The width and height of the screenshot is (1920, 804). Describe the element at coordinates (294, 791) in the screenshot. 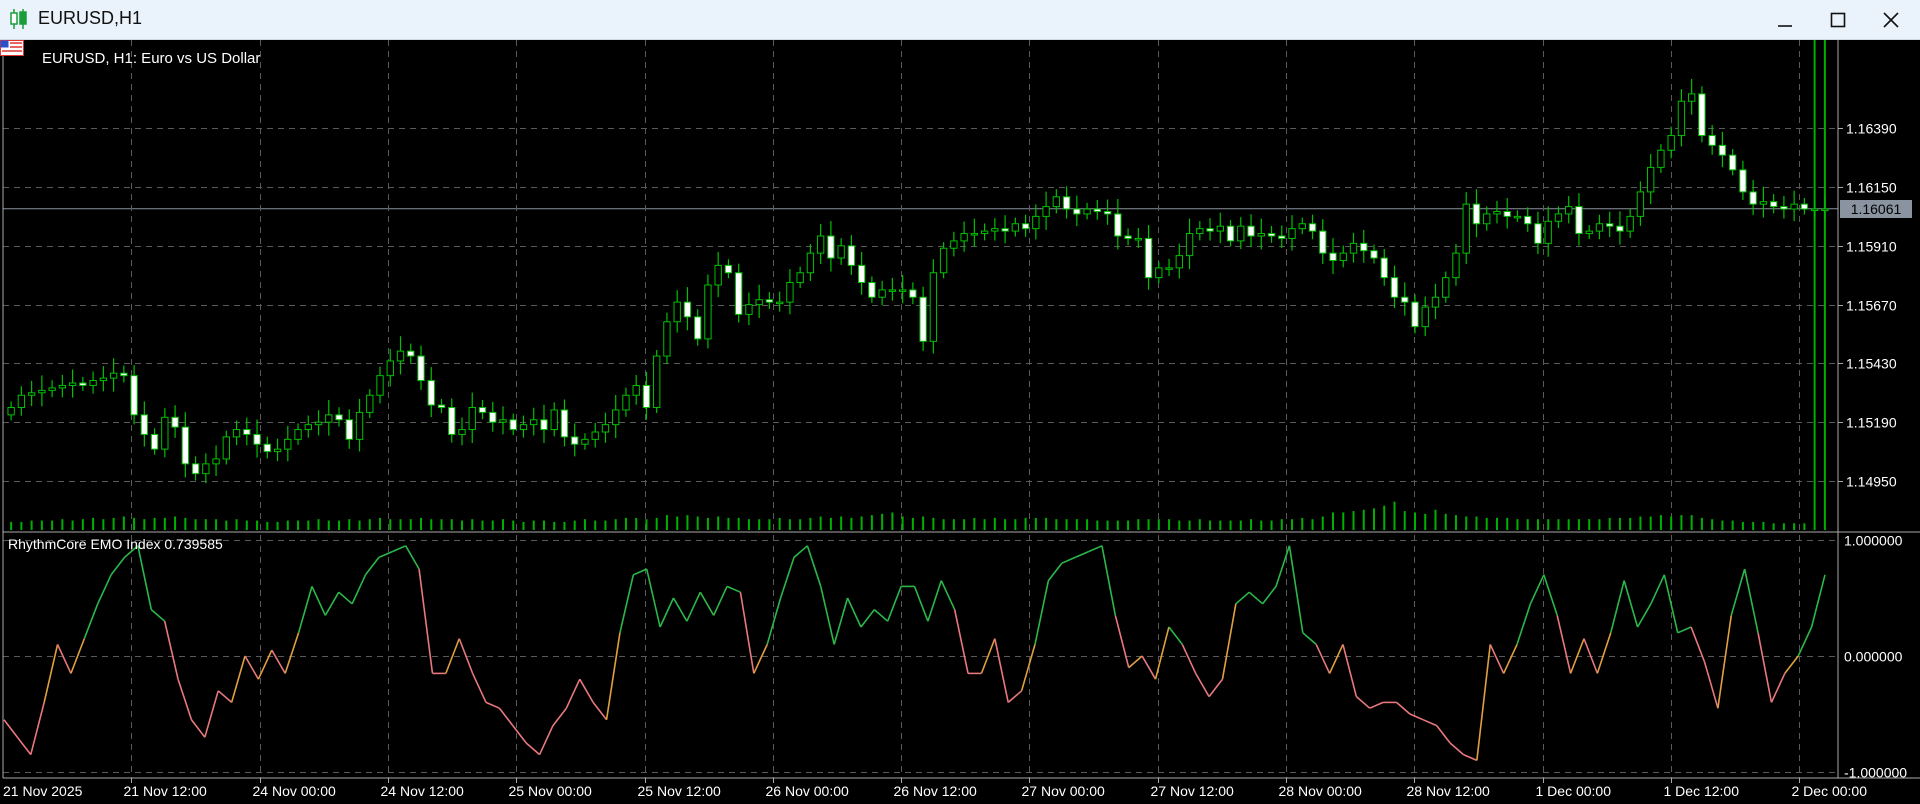

I see `time-axis-label: 24 Nov 00:00` at that location.